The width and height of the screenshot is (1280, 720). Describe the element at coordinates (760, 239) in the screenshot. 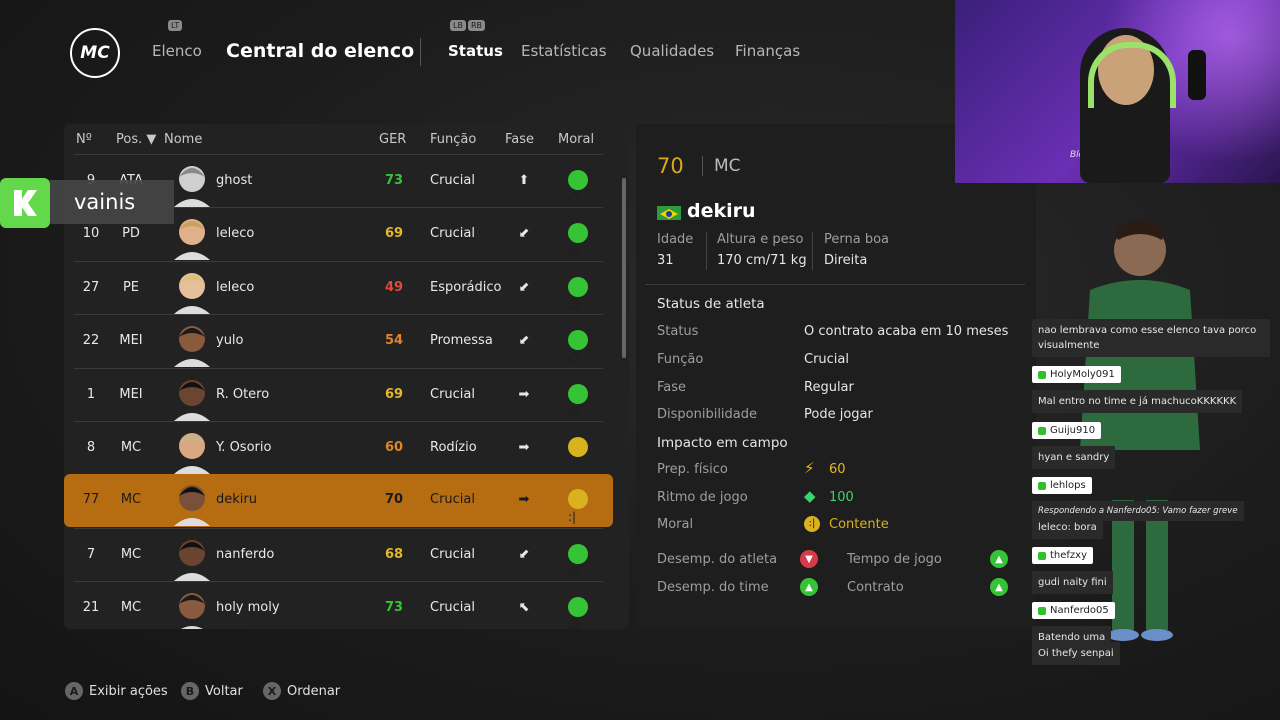

I see `altura-label: Altura e peso` at that location.